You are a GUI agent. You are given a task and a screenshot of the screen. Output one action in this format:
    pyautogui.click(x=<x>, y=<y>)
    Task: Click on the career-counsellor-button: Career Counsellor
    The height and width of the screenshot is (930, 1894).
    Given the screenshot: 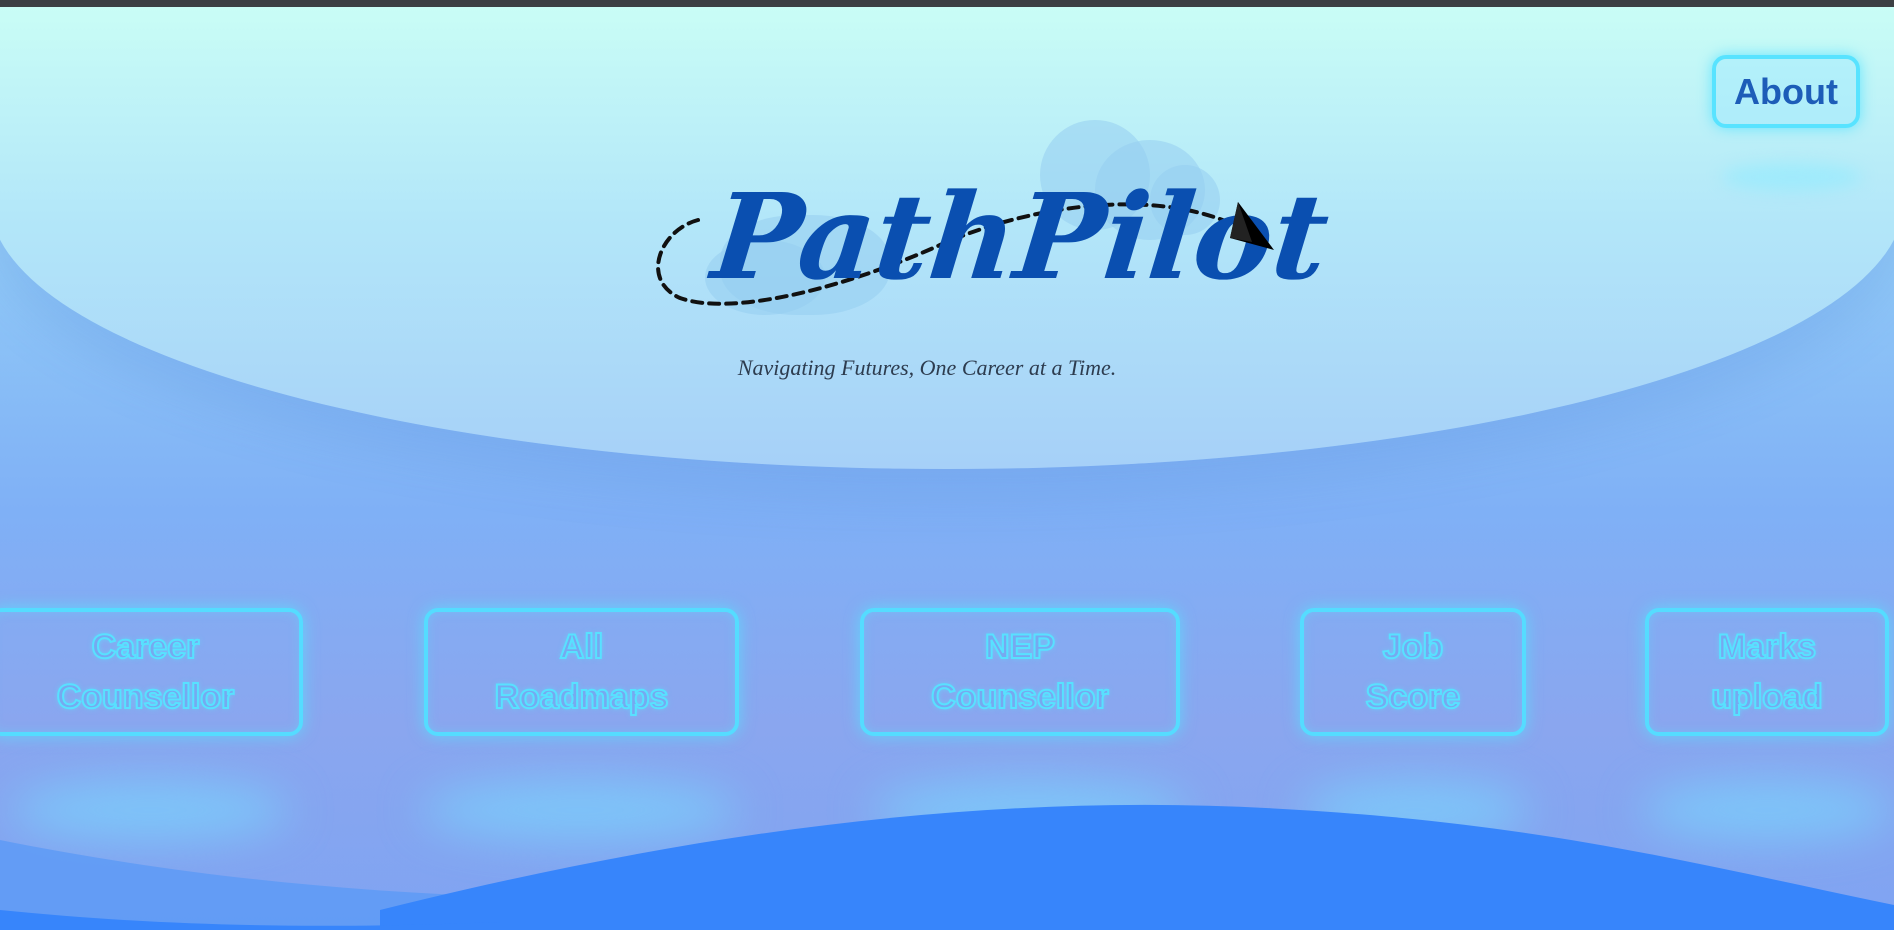 What is the action you would take?
    pyautogui.click(x=151, y=672)
    